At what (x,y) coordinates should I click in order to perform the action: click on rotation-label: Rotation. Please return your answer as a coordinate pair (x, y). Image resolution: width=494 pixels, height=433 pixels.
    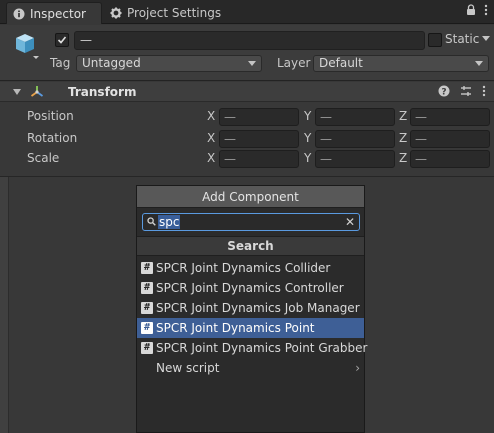
    Looking at the image, I should click on (52, 138).